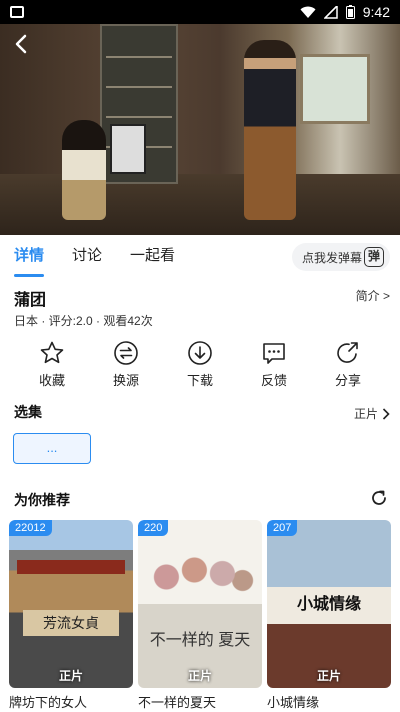  Describe the element at coordinates (125, 380) in the screenshot. I see `switch-source-label: 换源` at that location.